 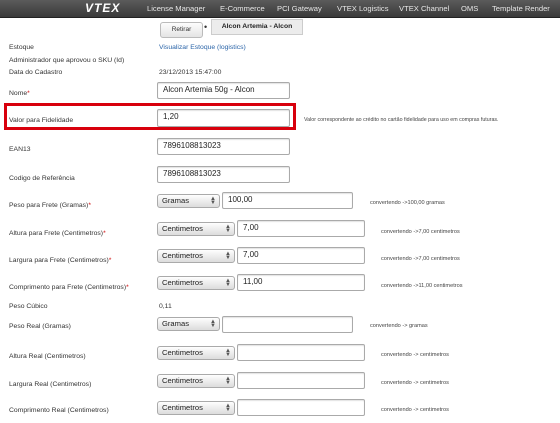 What do you see at coordinates (188, 201) in the screenshot?
I see `peso-frete-unit-select: Gramas ▲ ▼` at bounding box center [188, 201].